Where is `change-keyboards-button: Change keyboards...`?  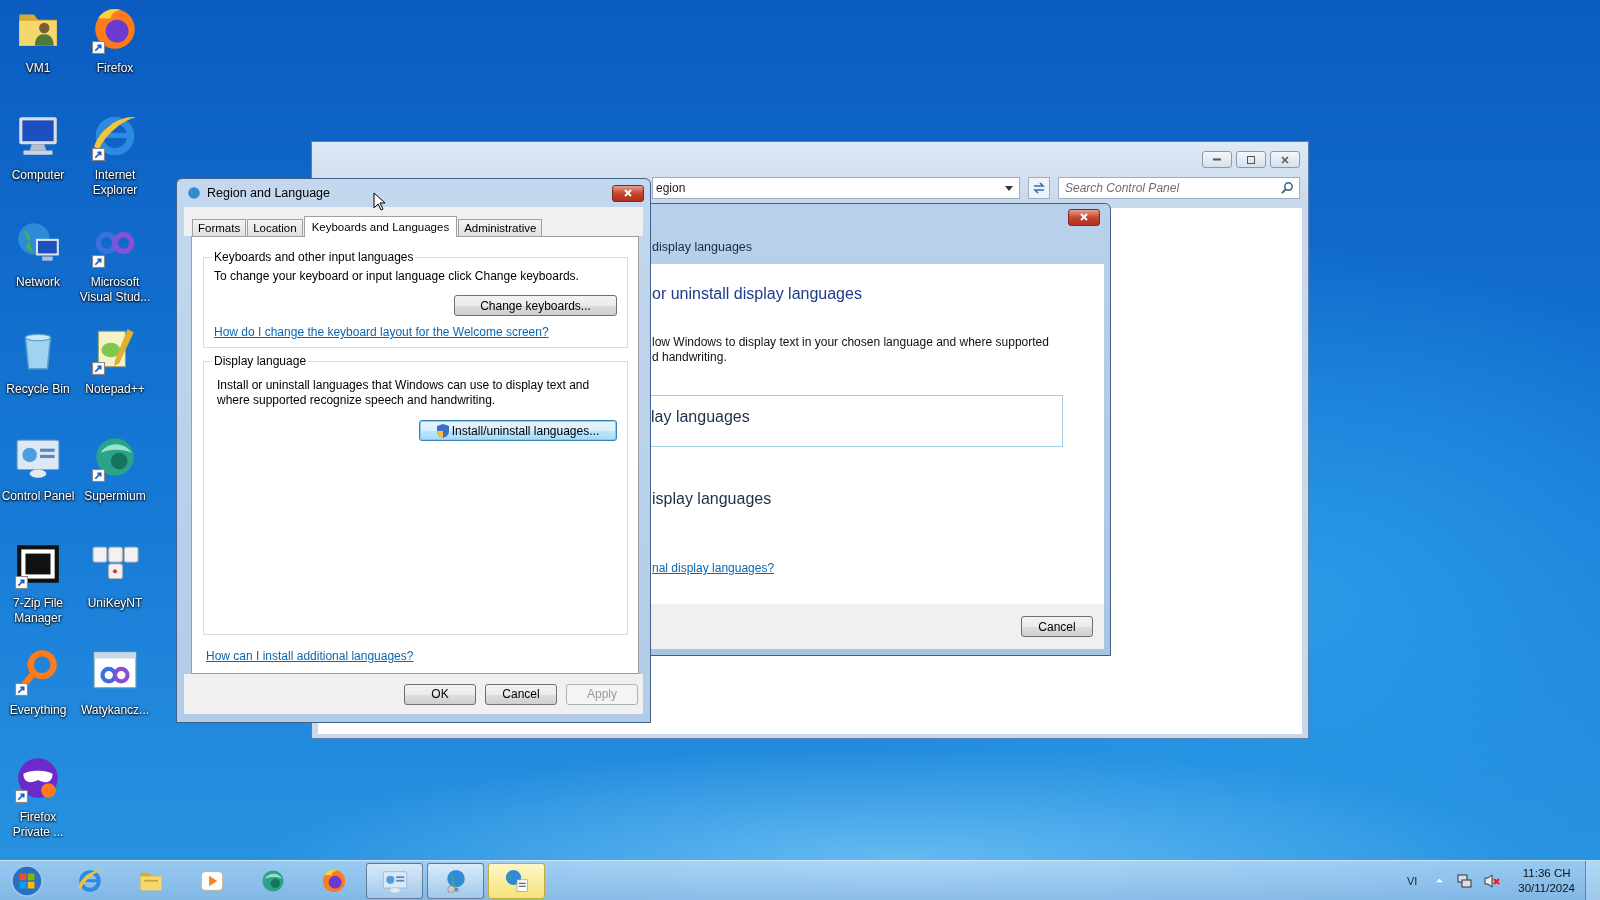 change-keyboards-button: Change keyboards... is located at coordinates (535, 305).